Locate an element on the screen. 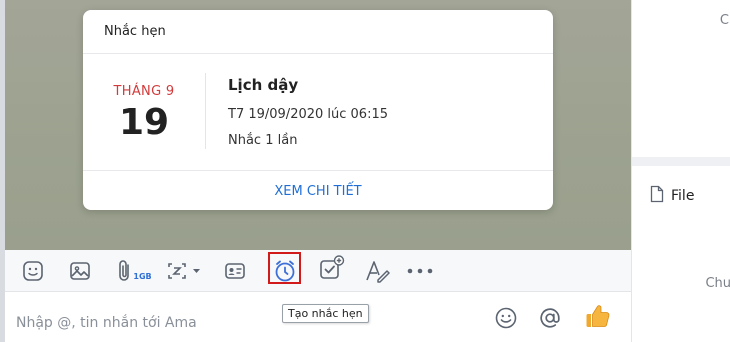  mention-icon is located at coordinates (550, 318).